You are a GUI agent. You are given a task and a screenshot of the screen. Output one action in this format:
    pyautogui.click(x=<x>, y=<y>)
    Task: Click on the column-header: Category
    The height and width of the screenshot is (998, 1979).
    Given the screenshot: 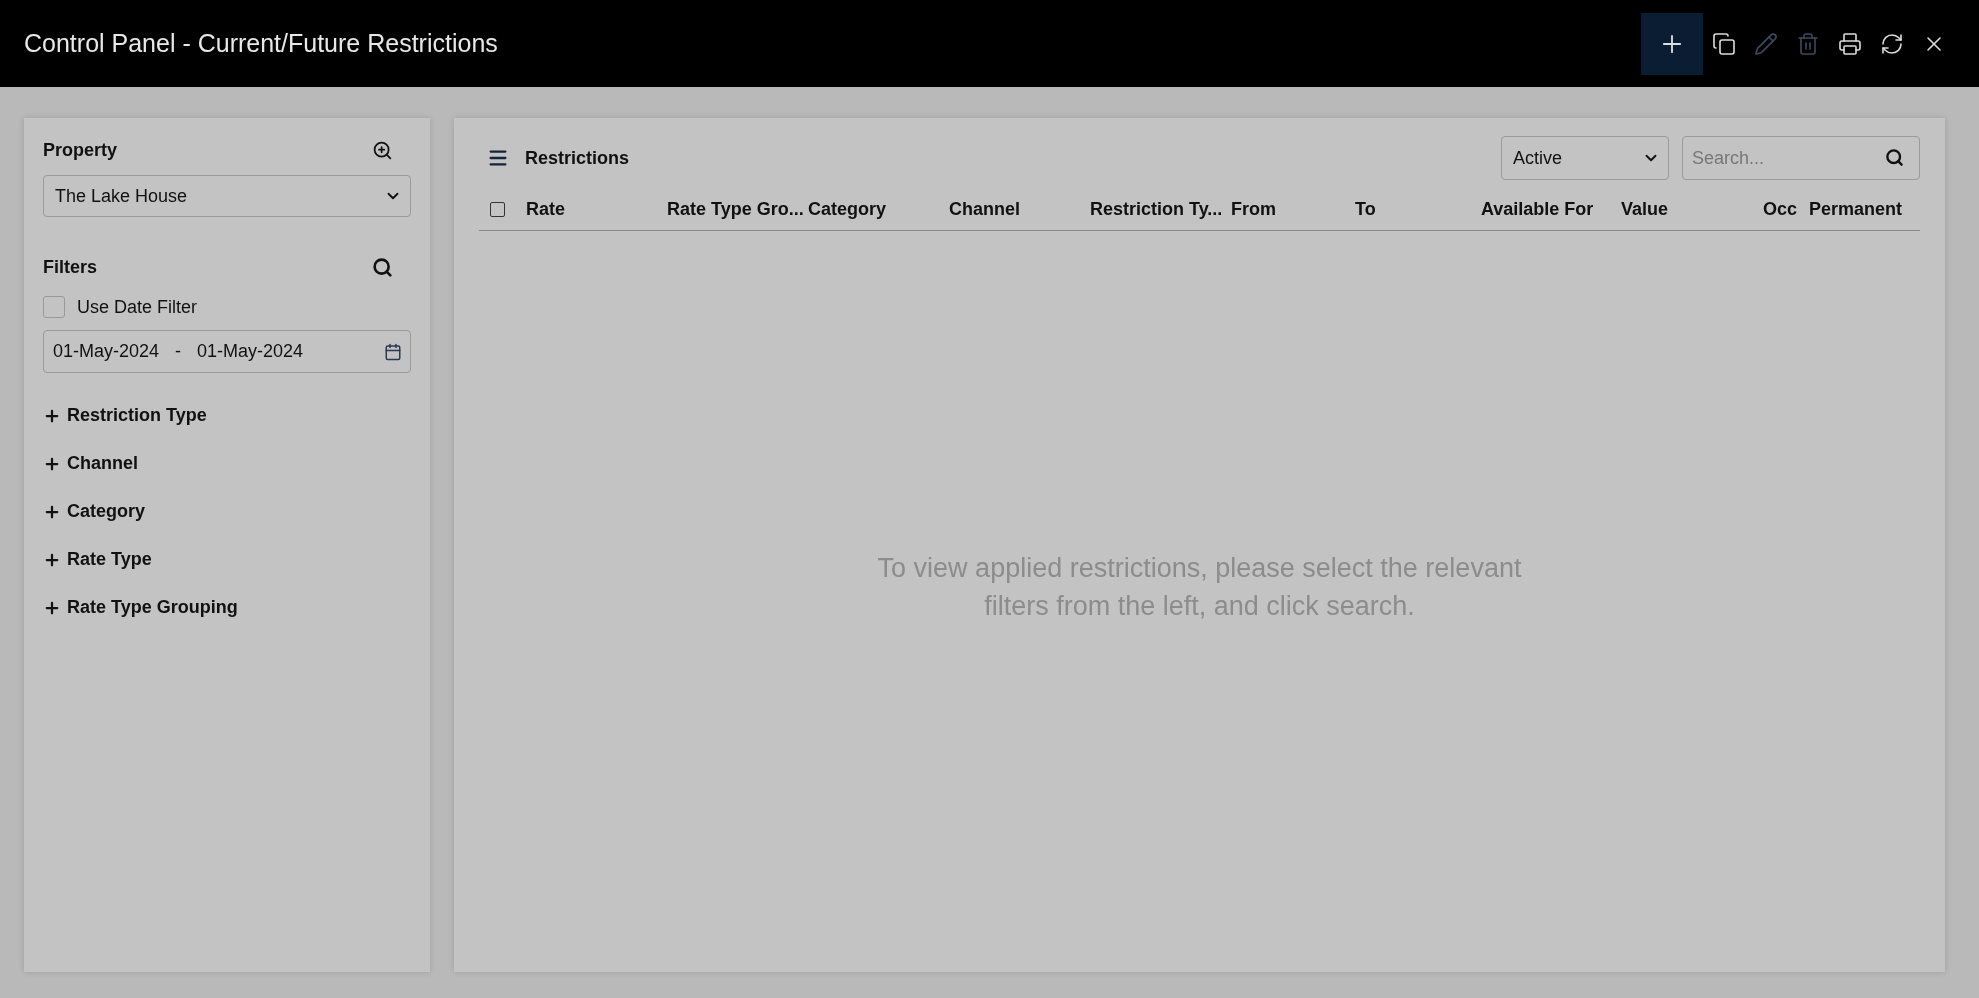 What is the action you would take?
    pyautogui.click(x=848, y=209)
    